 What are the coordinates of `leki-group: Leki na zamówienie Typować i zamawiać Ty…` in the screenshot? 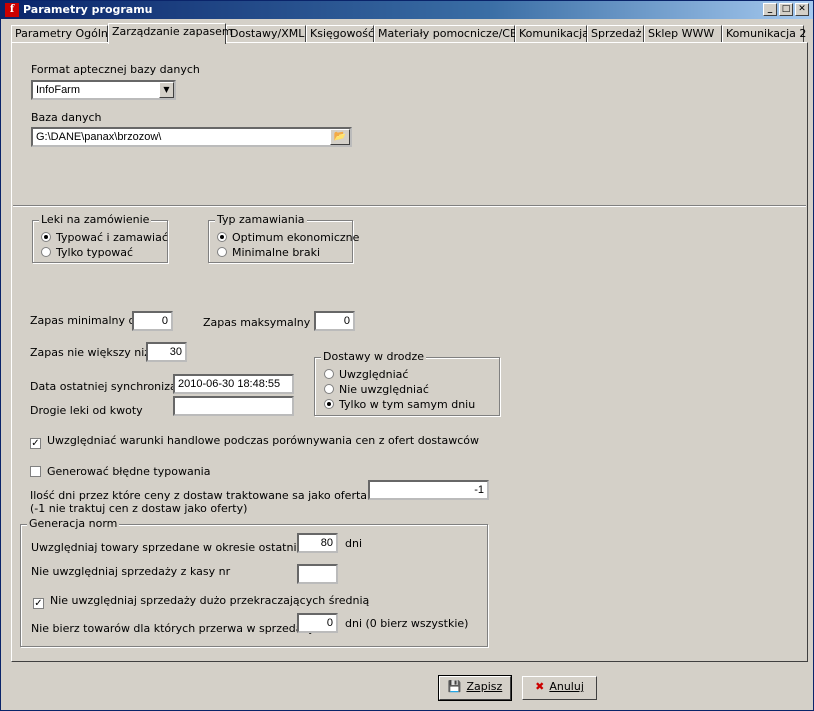 It's located at (100, 238).